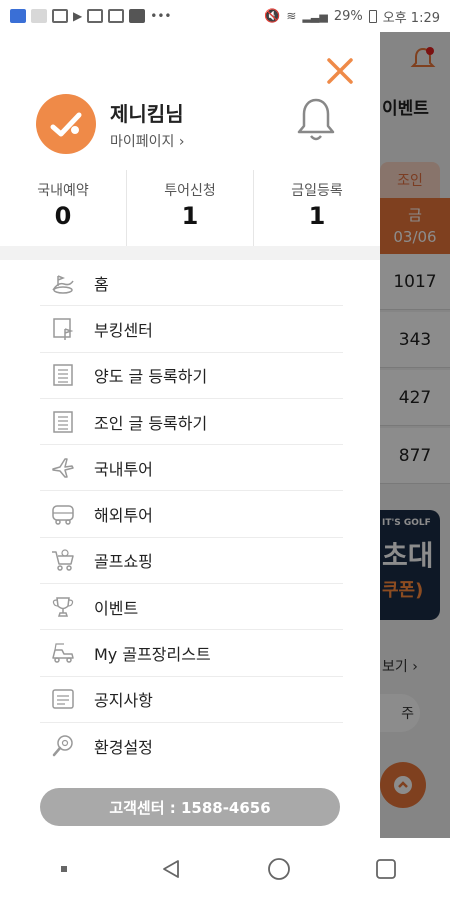  Describe the element at coordinates (348, 16) in the screenshot. I see `battery-percent: 29%` at that location.